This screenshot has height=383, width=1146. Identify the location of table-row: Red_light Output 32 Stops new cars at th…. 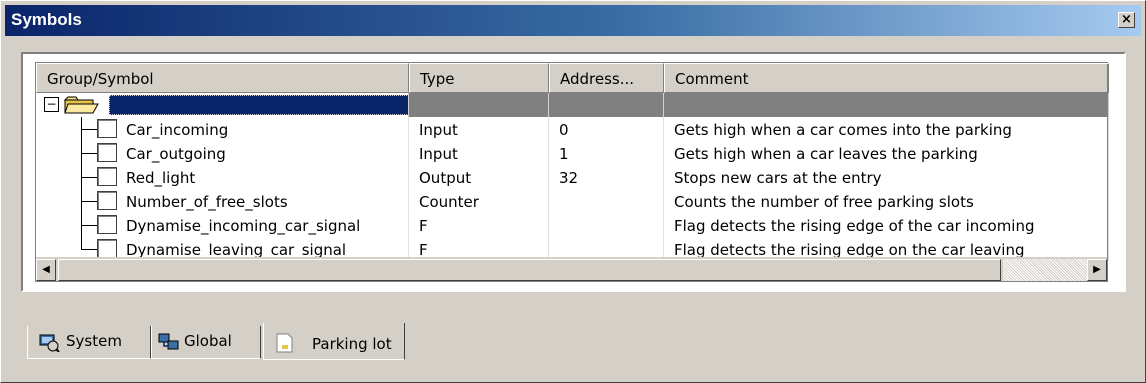
(572, 177).